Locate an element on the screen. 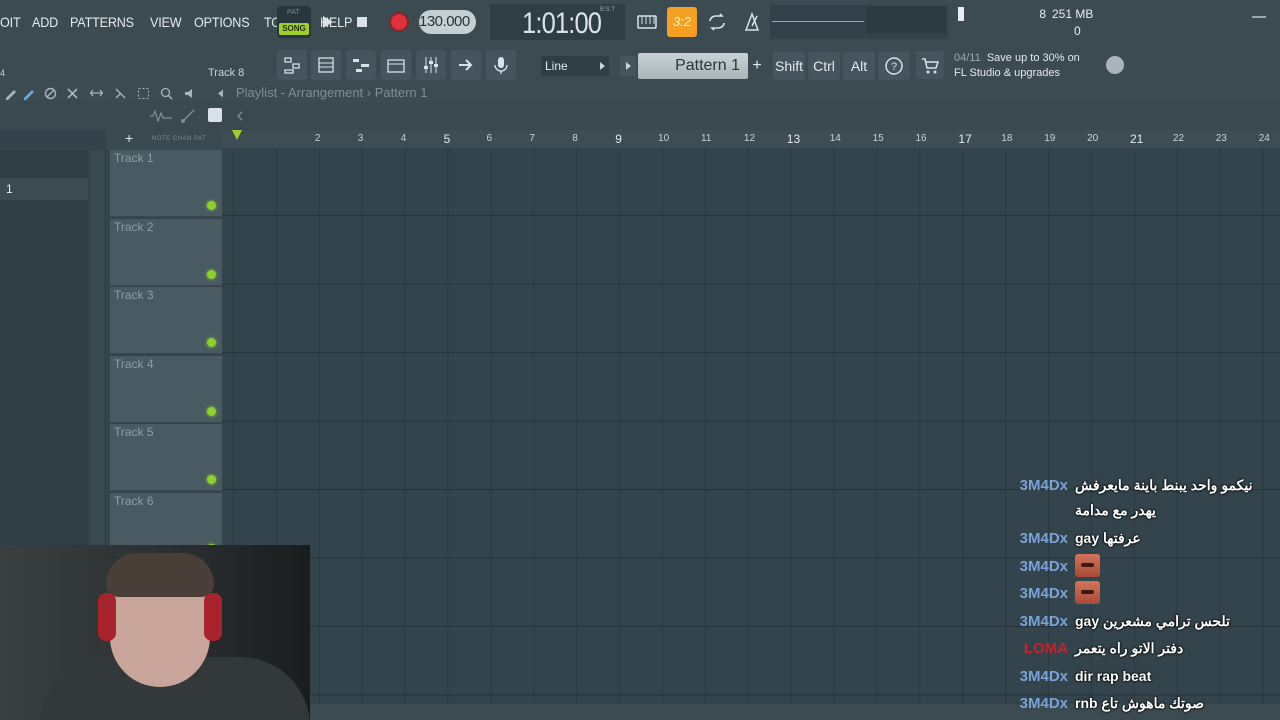  ruler-bar-number: 3 is located at coordinates (360, 138).